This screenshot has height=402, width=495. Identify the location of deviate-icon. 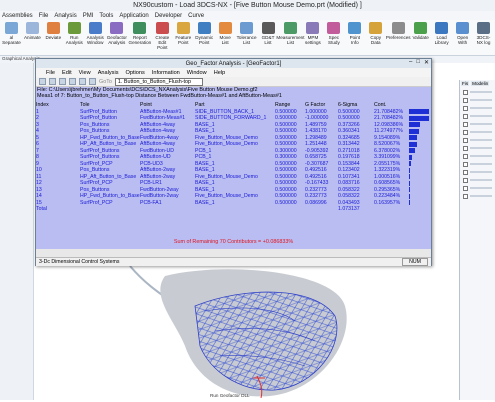
(53, 28).